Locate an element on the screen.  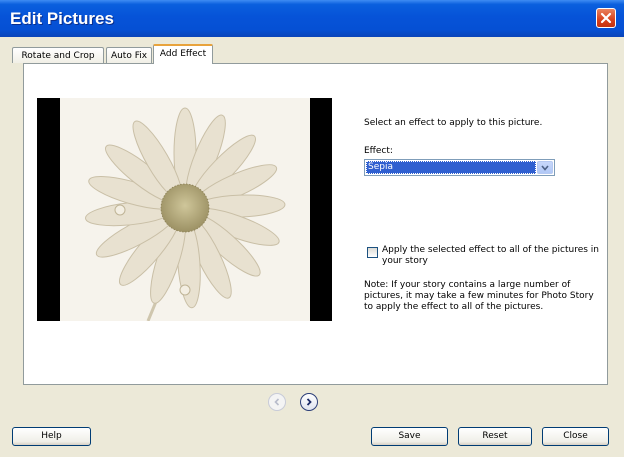
effect-dropdown: Sepia is located at coordinates (459, 167).